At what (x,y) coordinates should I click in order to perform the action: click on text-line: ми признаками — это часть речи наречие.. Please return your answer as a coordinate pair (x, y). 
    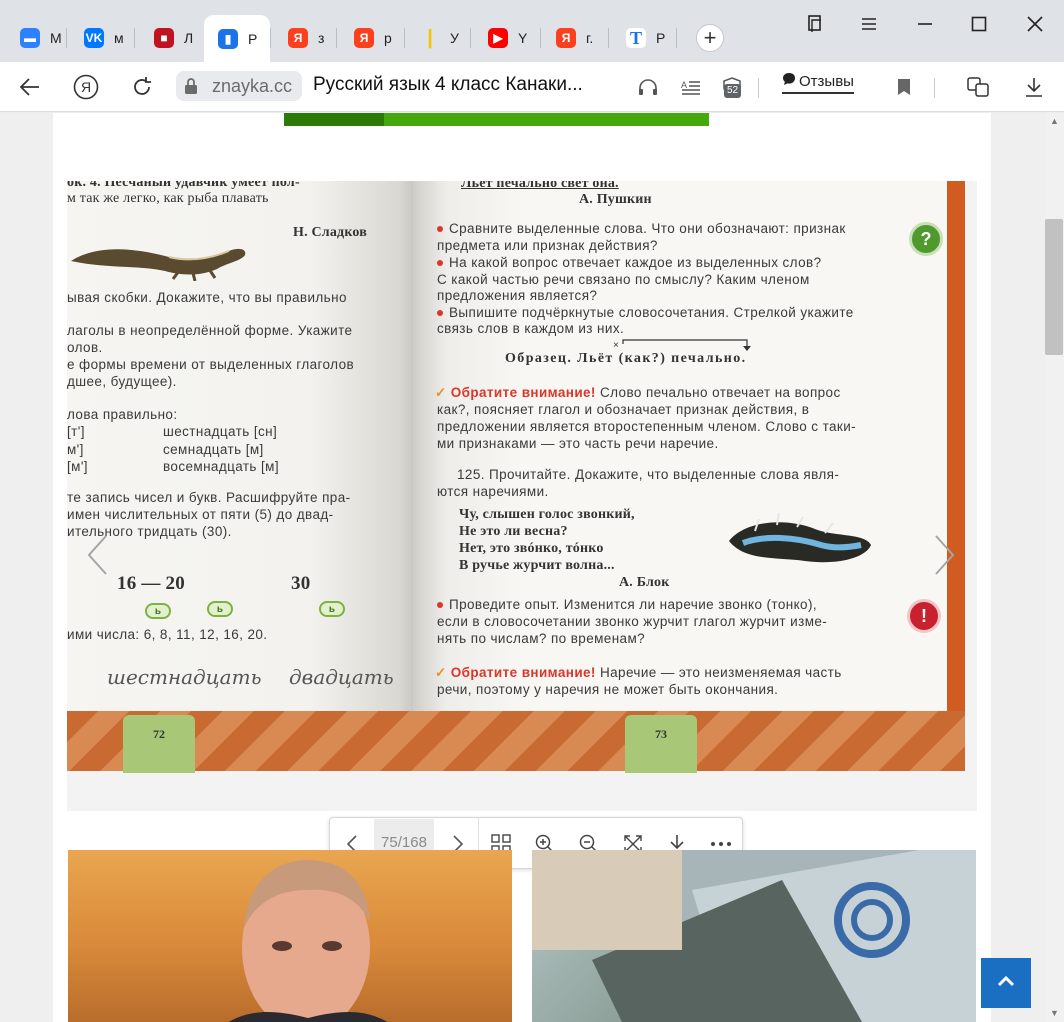
    Looking at the image, I should click on (578, 443).